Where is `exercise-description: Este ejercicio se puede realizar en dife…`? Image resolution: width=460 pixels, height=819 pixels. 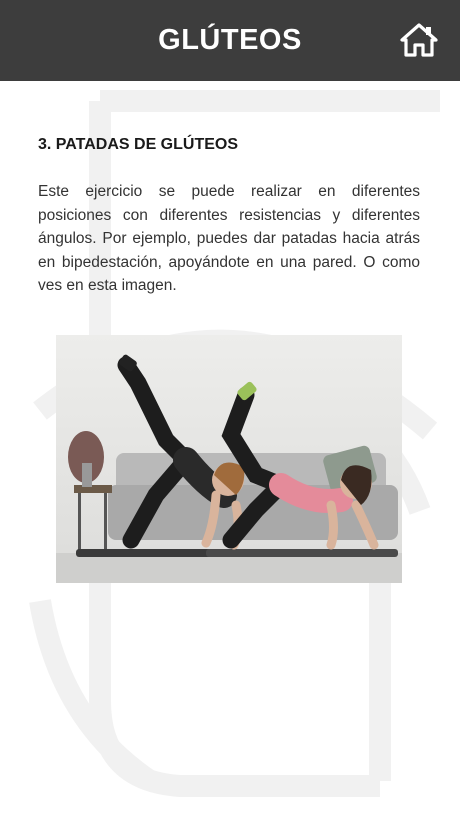
exercise-description: Este ejercicio se puede realizar en dife… is located at coordinates (229, 238).